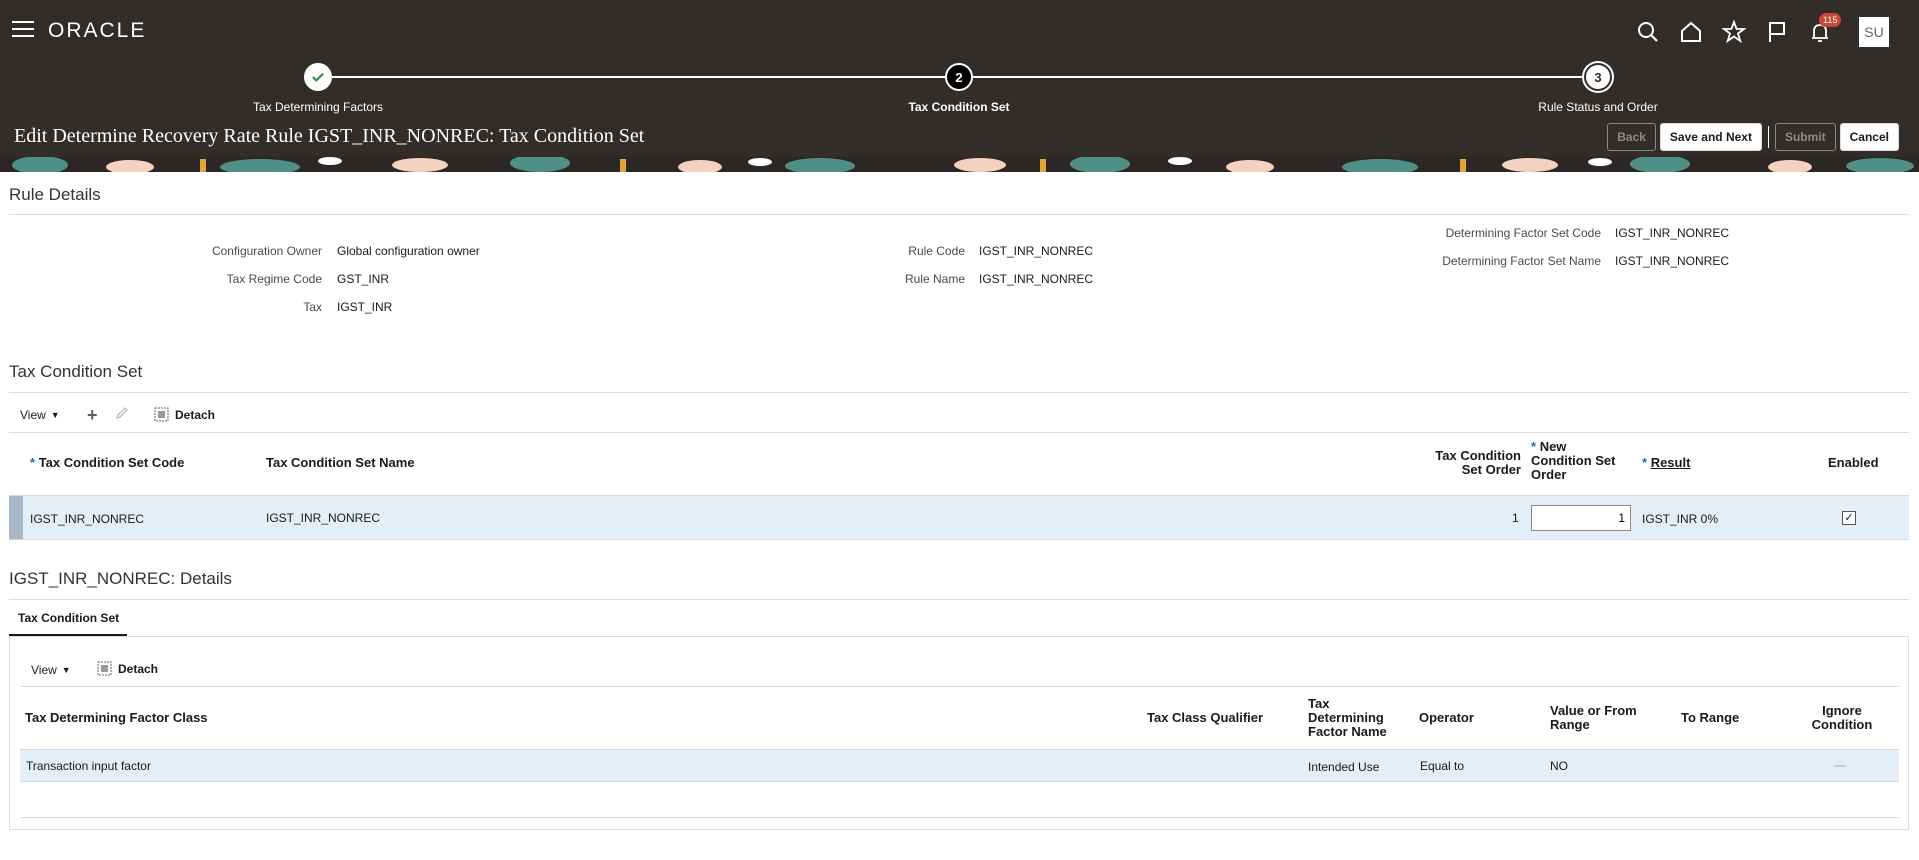 This screenshot has height=860, width=1919. What do you see at coordinates (122, 413) in the screenshot?
I see `edit-icon` at bounding box center [122, 413].